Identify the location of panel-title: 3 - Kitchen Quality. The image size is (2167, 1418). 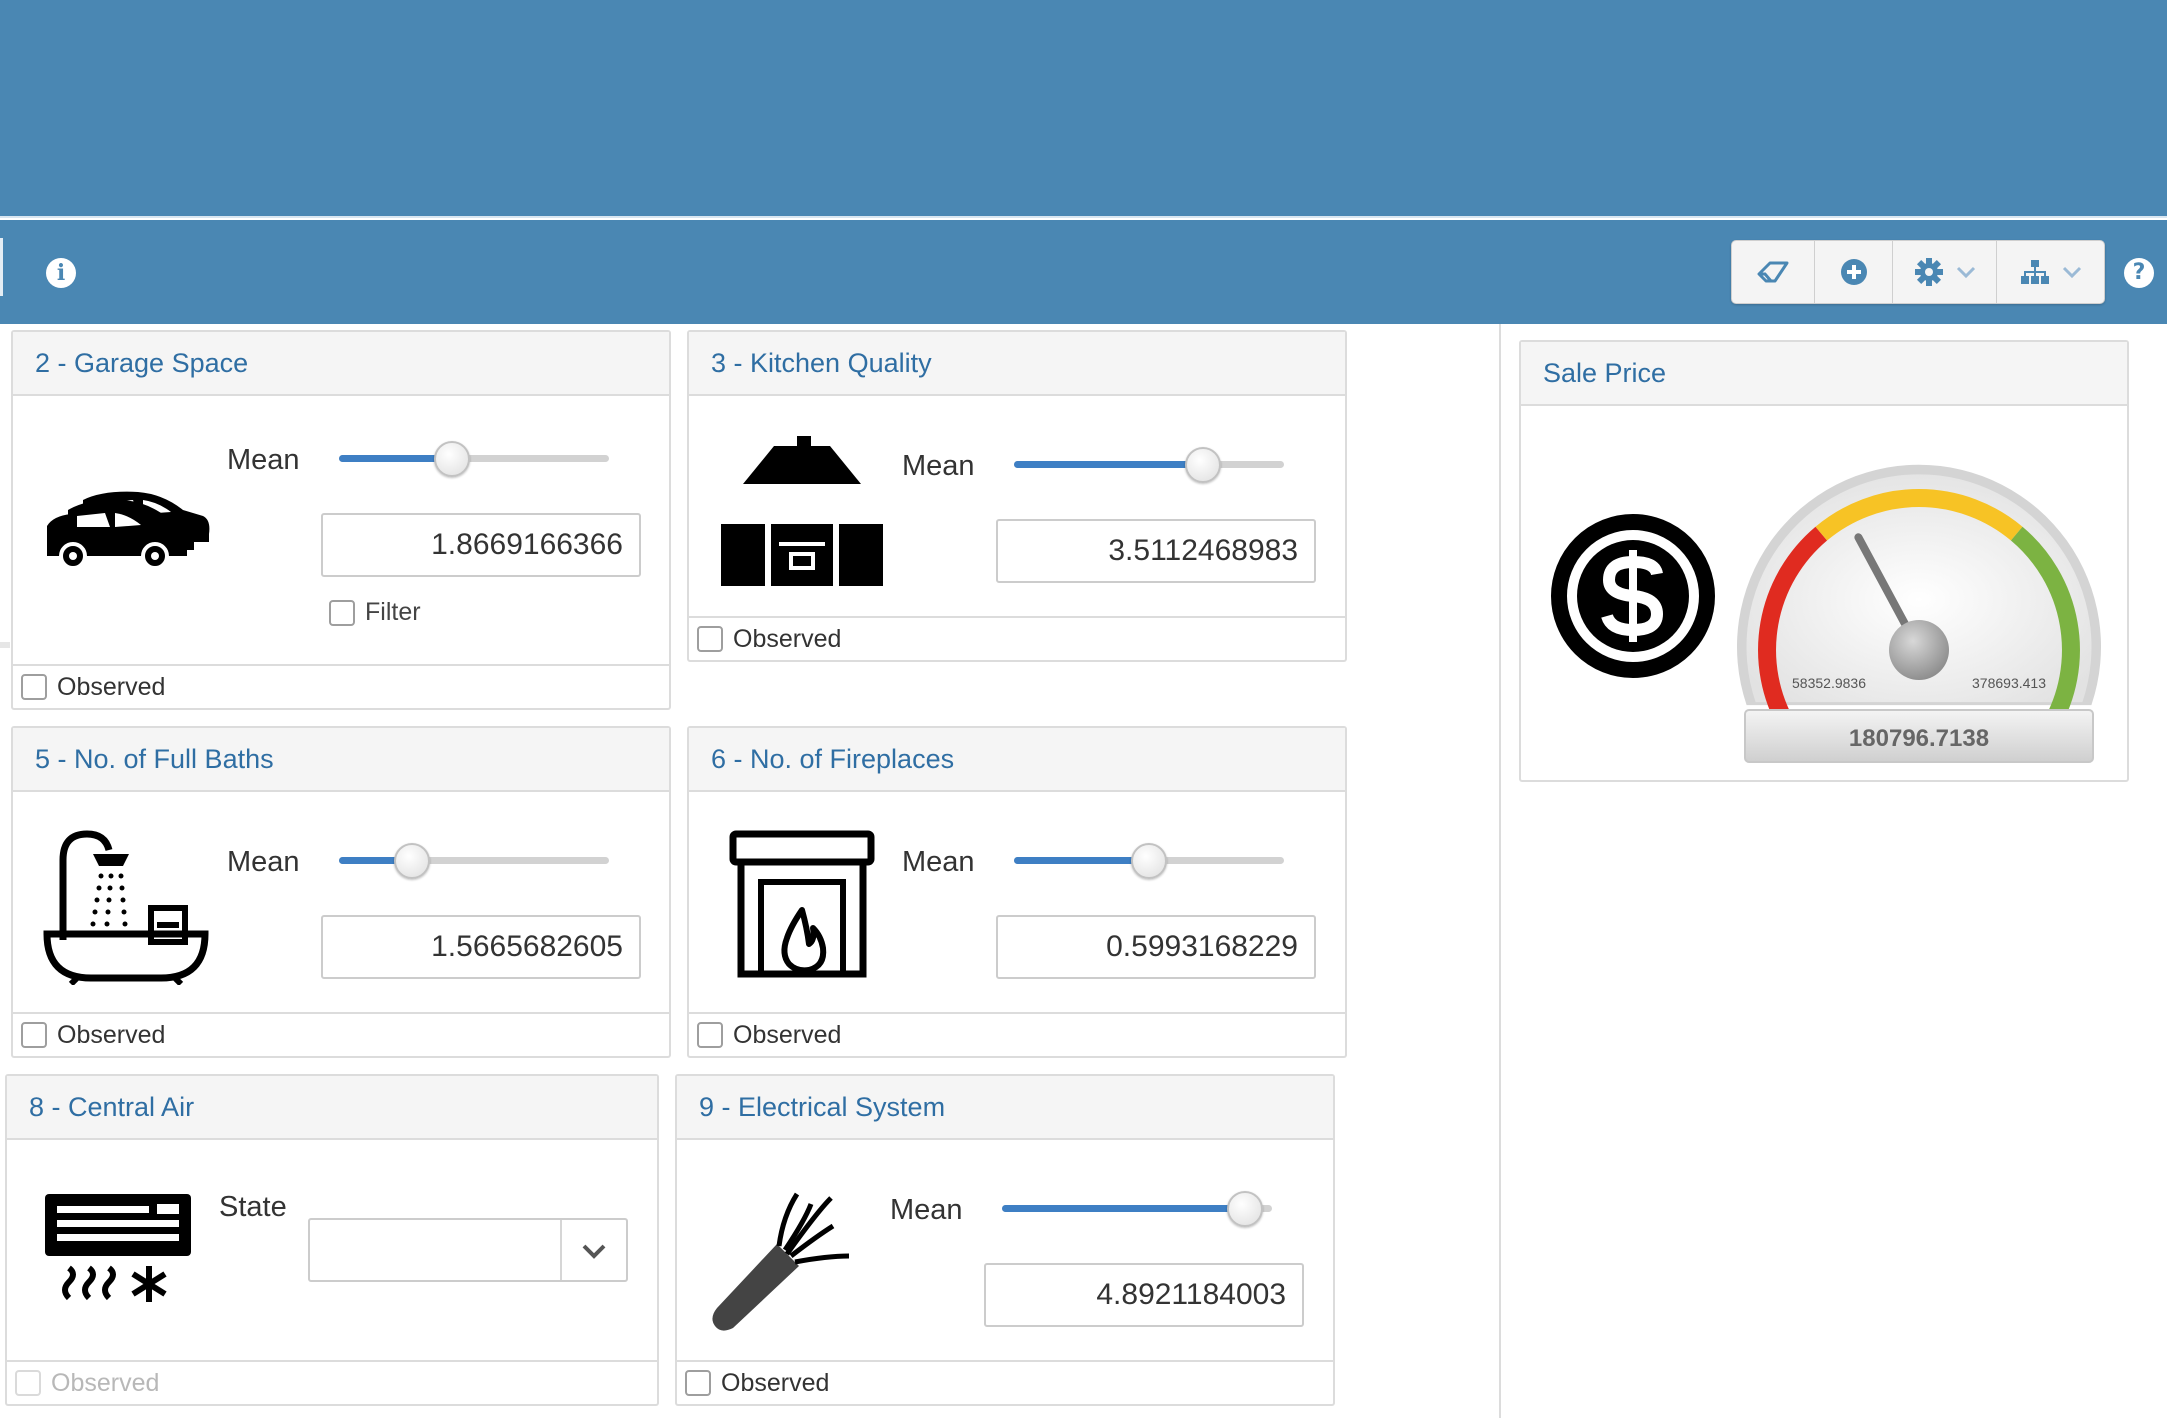
(1017, 364).